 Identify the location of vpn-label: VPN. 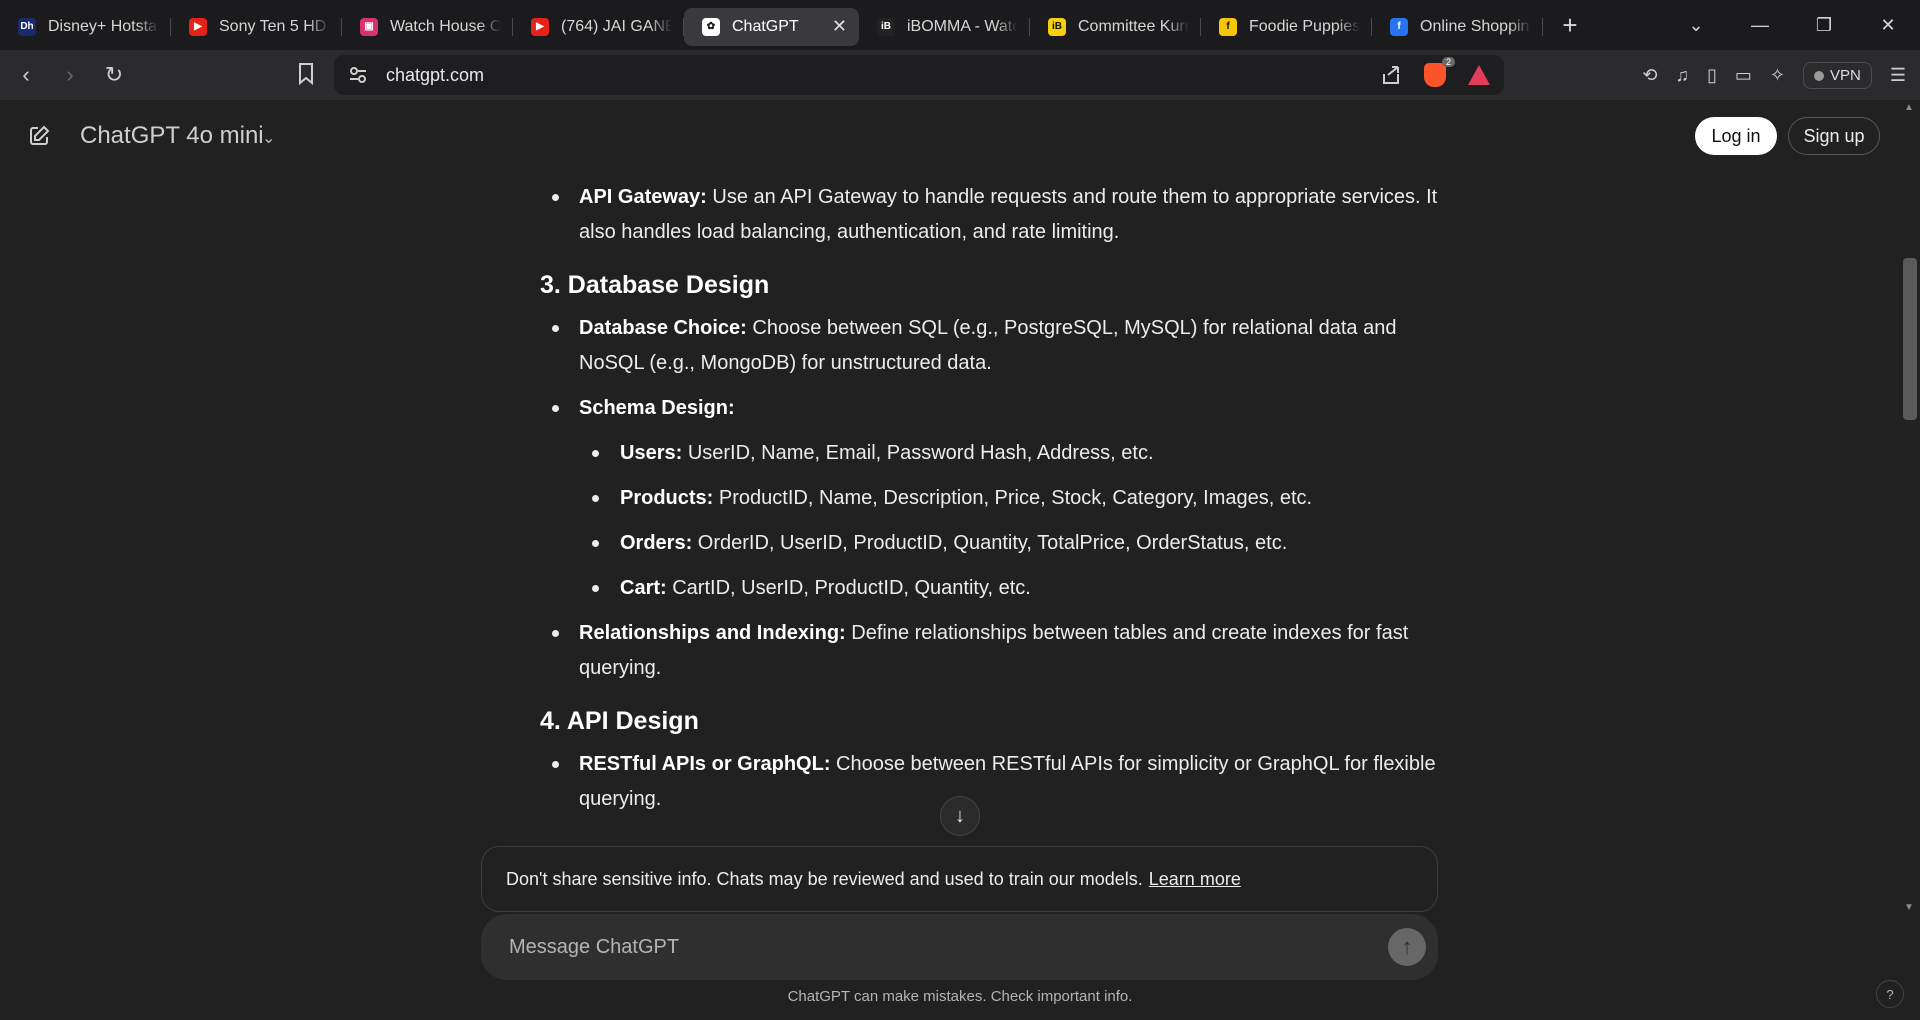
(1845, 75).